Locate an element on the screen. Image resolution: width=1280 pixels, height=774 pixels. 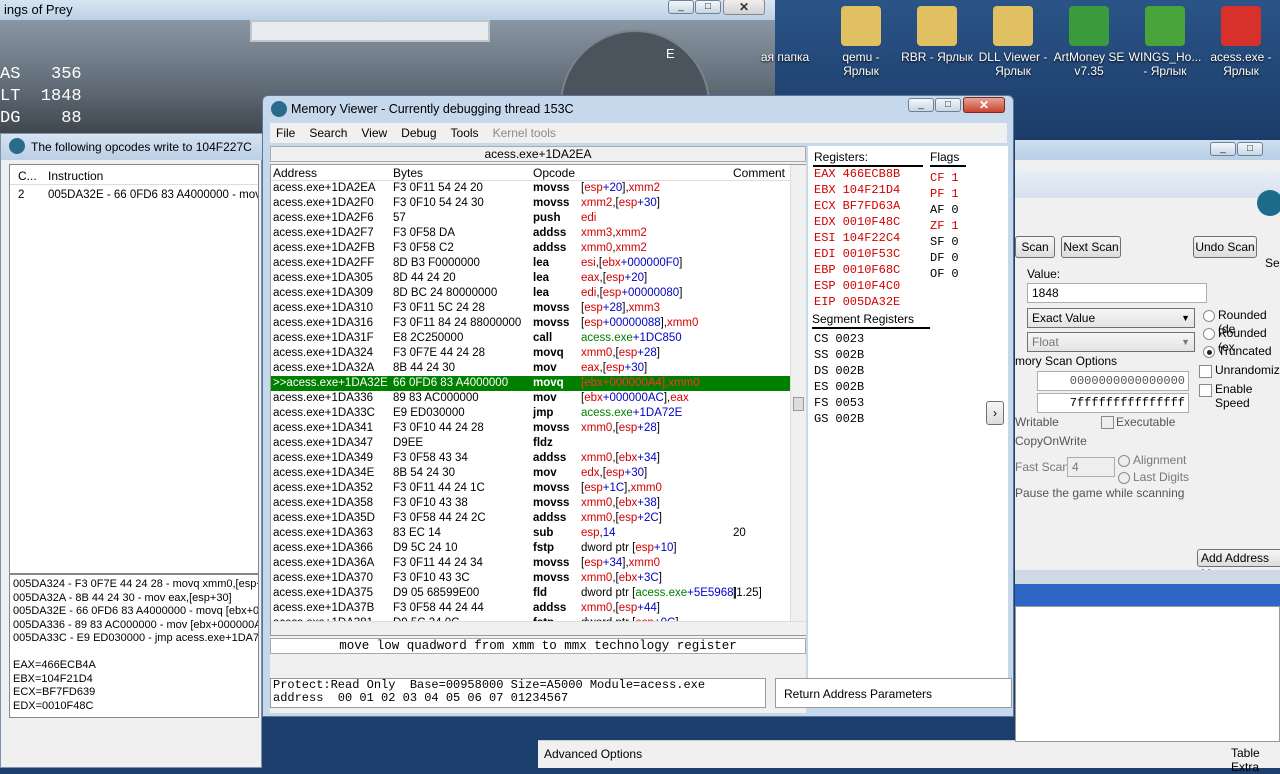
stack-view: Return Address Parameters is located at coordinates (893, 693).